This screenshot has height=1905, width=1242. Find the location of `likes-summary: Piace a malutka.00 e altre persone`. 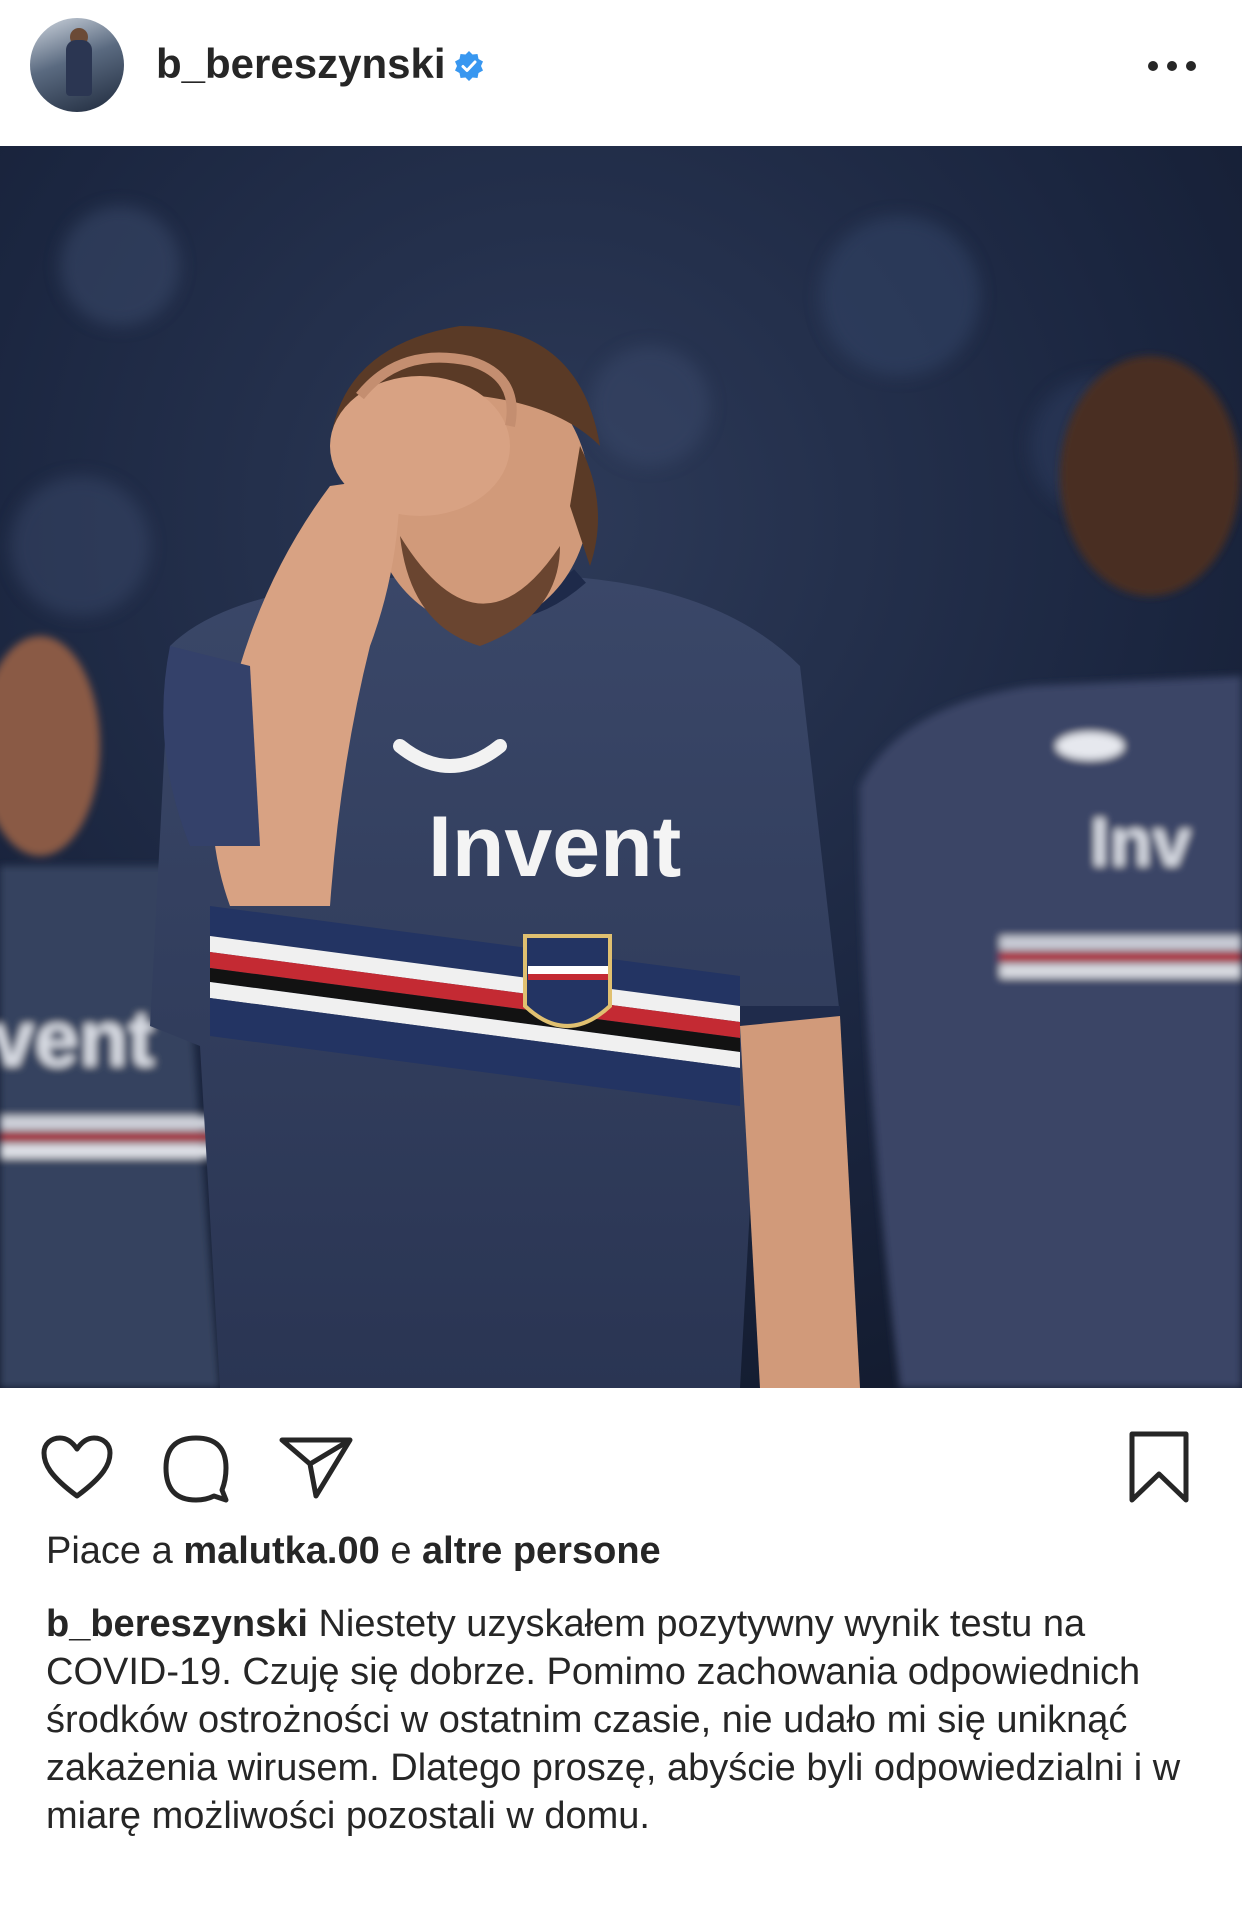

likes-summary: Piace a malutka.00 e altre persone is located at coordinates (353, 1551).